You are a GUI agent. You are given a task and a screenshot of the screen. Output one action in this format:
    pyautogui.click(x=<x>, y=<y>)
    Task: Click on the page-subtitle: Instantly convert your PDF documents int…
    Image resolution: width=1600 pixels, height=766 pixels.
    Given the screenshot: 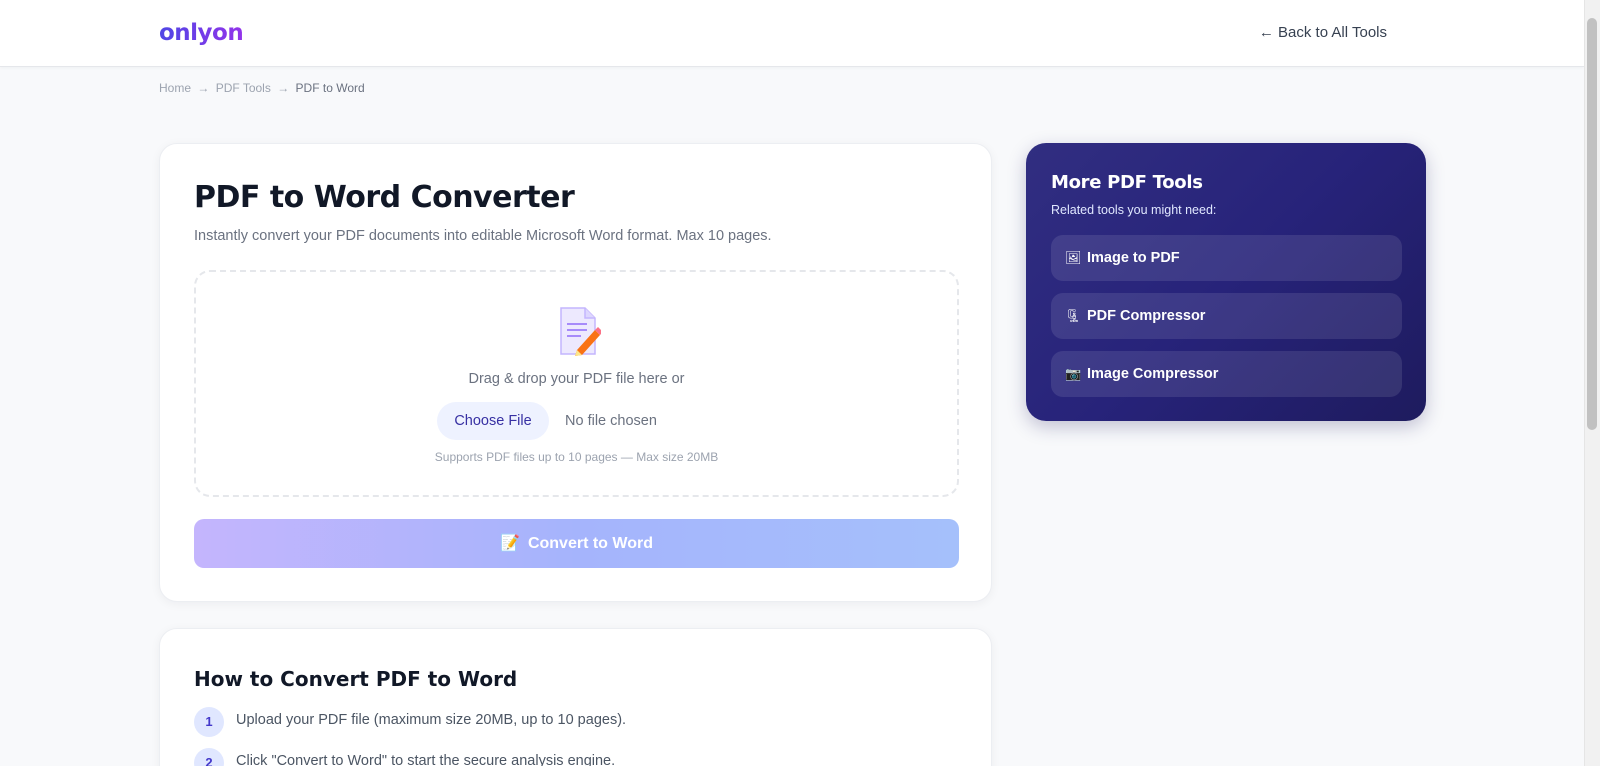 What is the action you would take?
    pyautogui.click(x=483, y=236)
    